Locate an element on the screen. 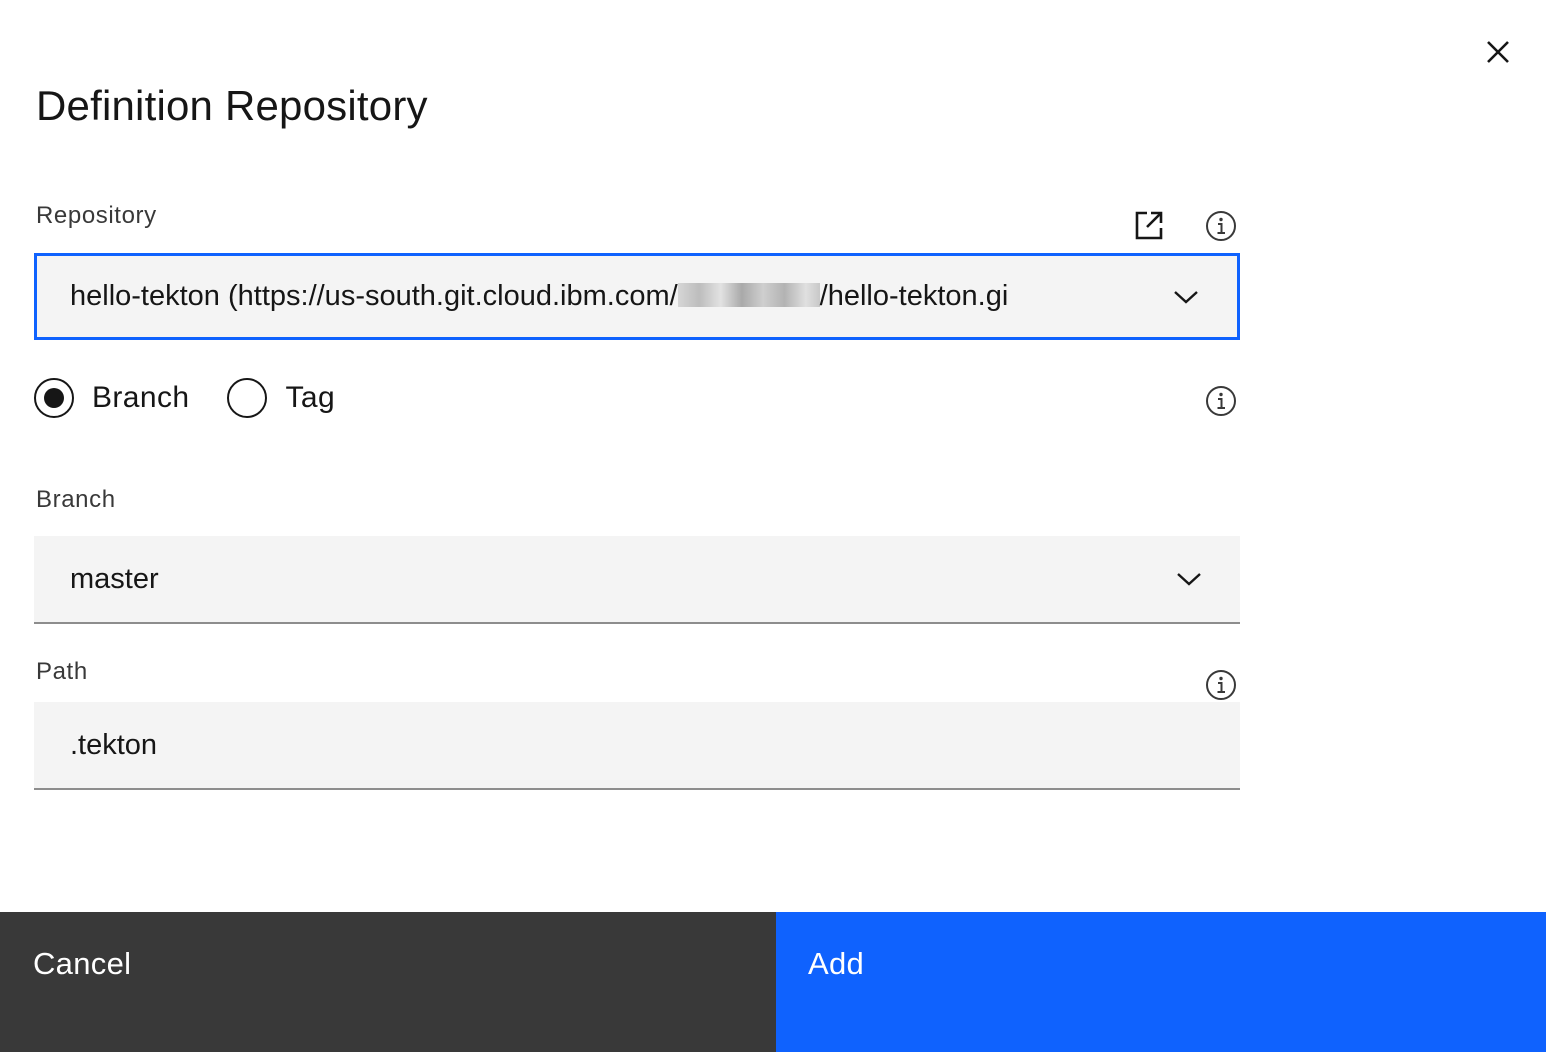  radio-tag-label: Tag is located at coordinates (310, 397).